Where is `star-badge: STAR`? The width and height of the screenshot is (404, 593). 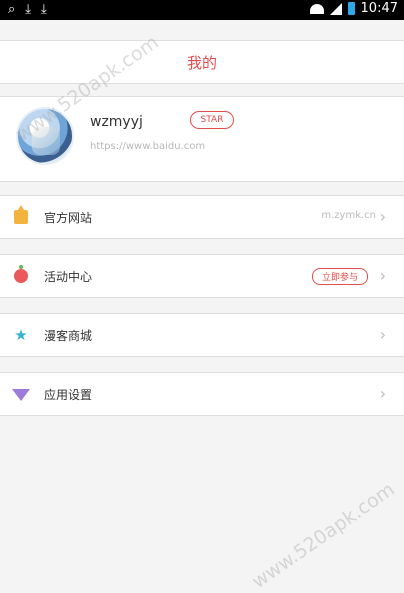
star-badge: STAR is located at coordinates (212, 120).